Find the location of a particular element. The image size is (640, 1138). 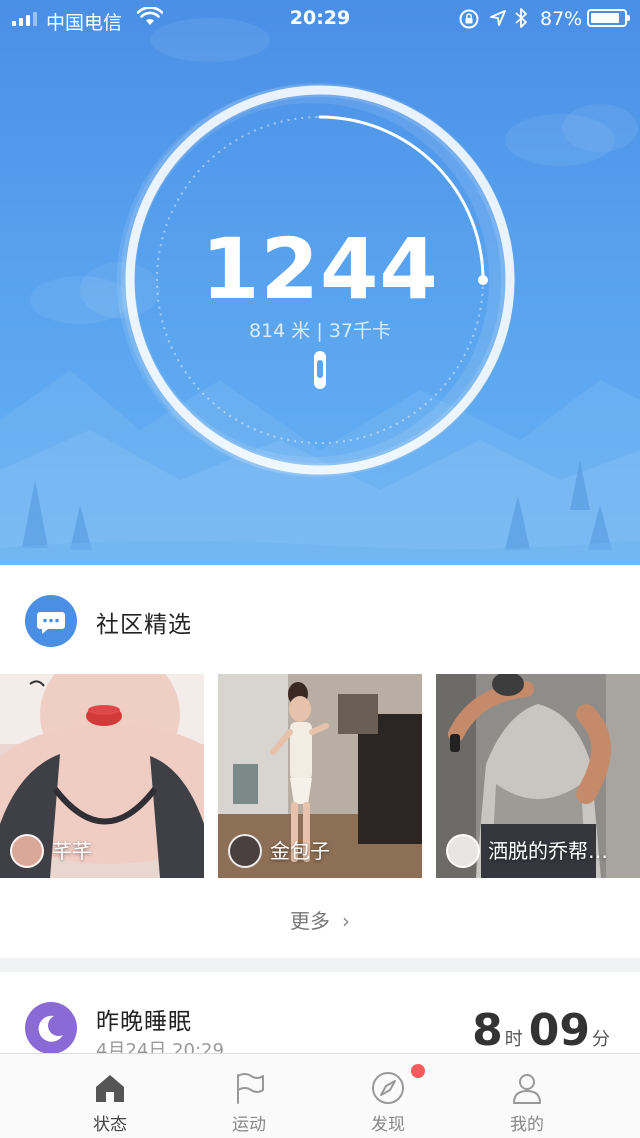

community-post-card: 芊芊 is located at coordinates (102, 776).